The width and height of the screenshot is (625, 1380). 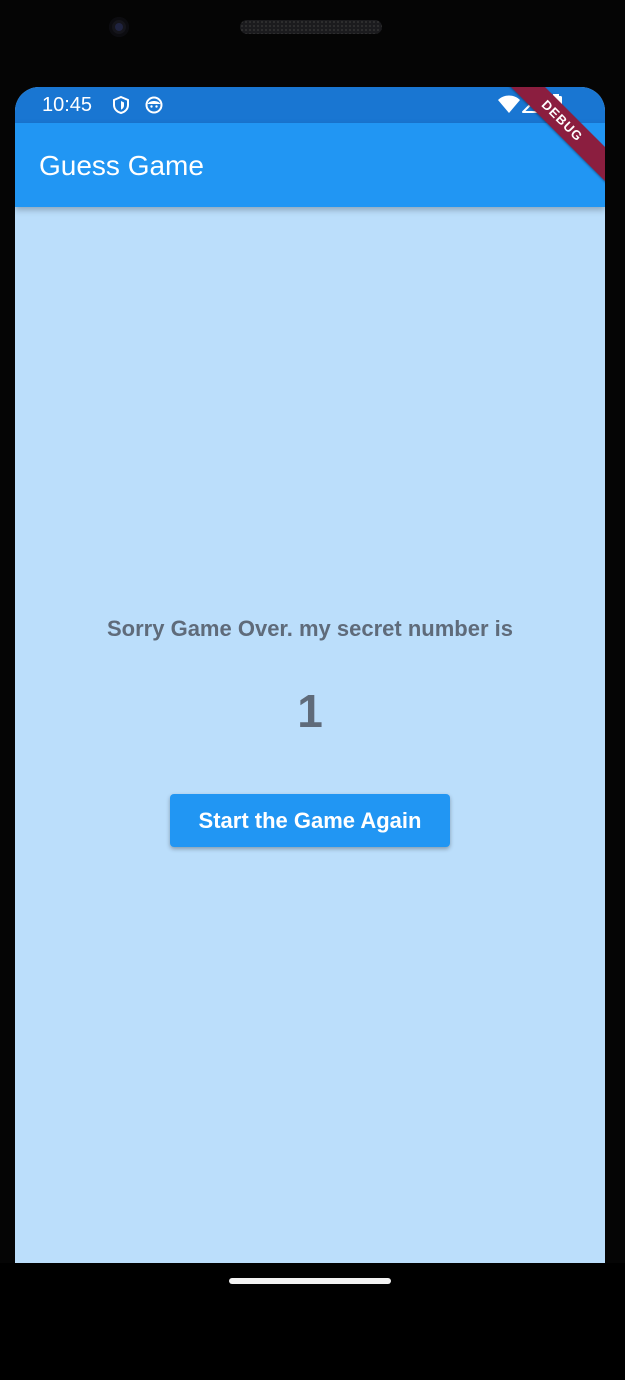 What do you see at coordinates (119, 27) in the screenshot?
I see `front-camera` at bounding box center [119, 27].